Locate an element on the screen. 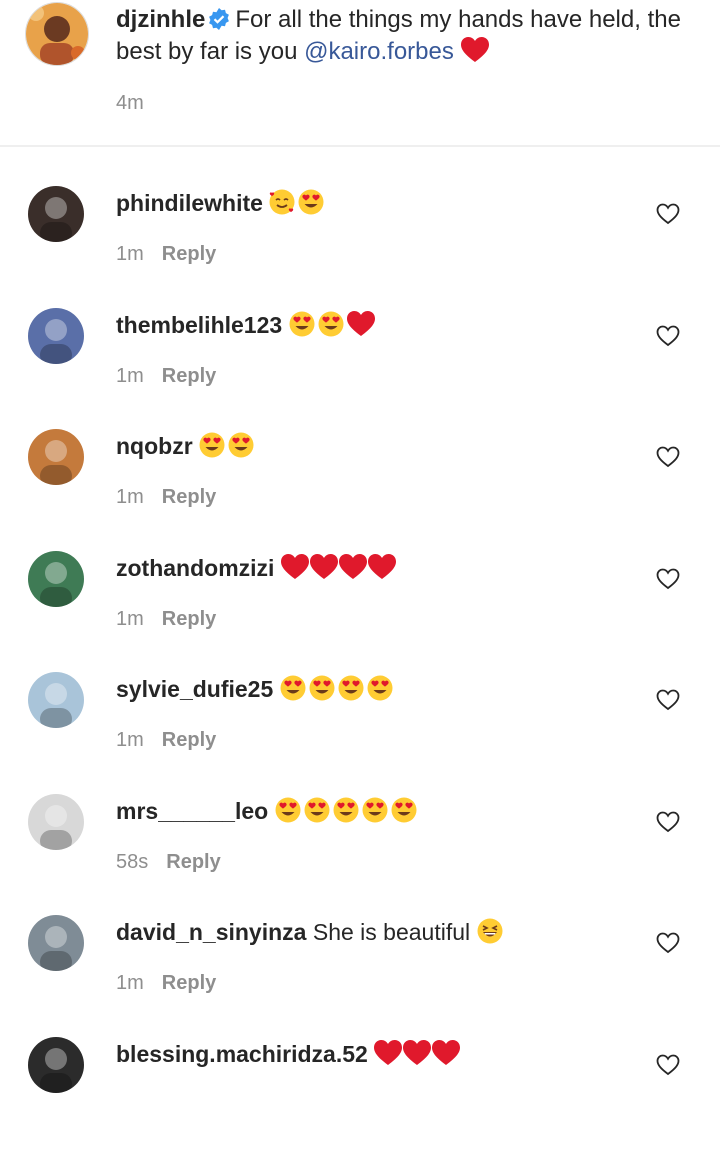 The image size is (720, 1159). comment-row: nqobzr 1m Reply is located at coordinates (360, 490).